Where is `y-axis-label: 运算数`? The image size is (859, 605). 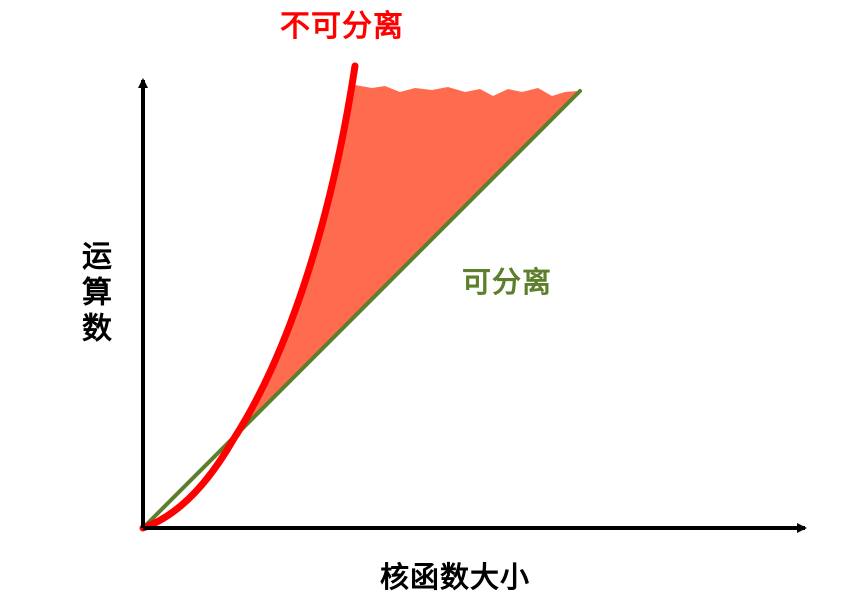
y-axis-label: 运算数 is located at coordinates (93, 294).